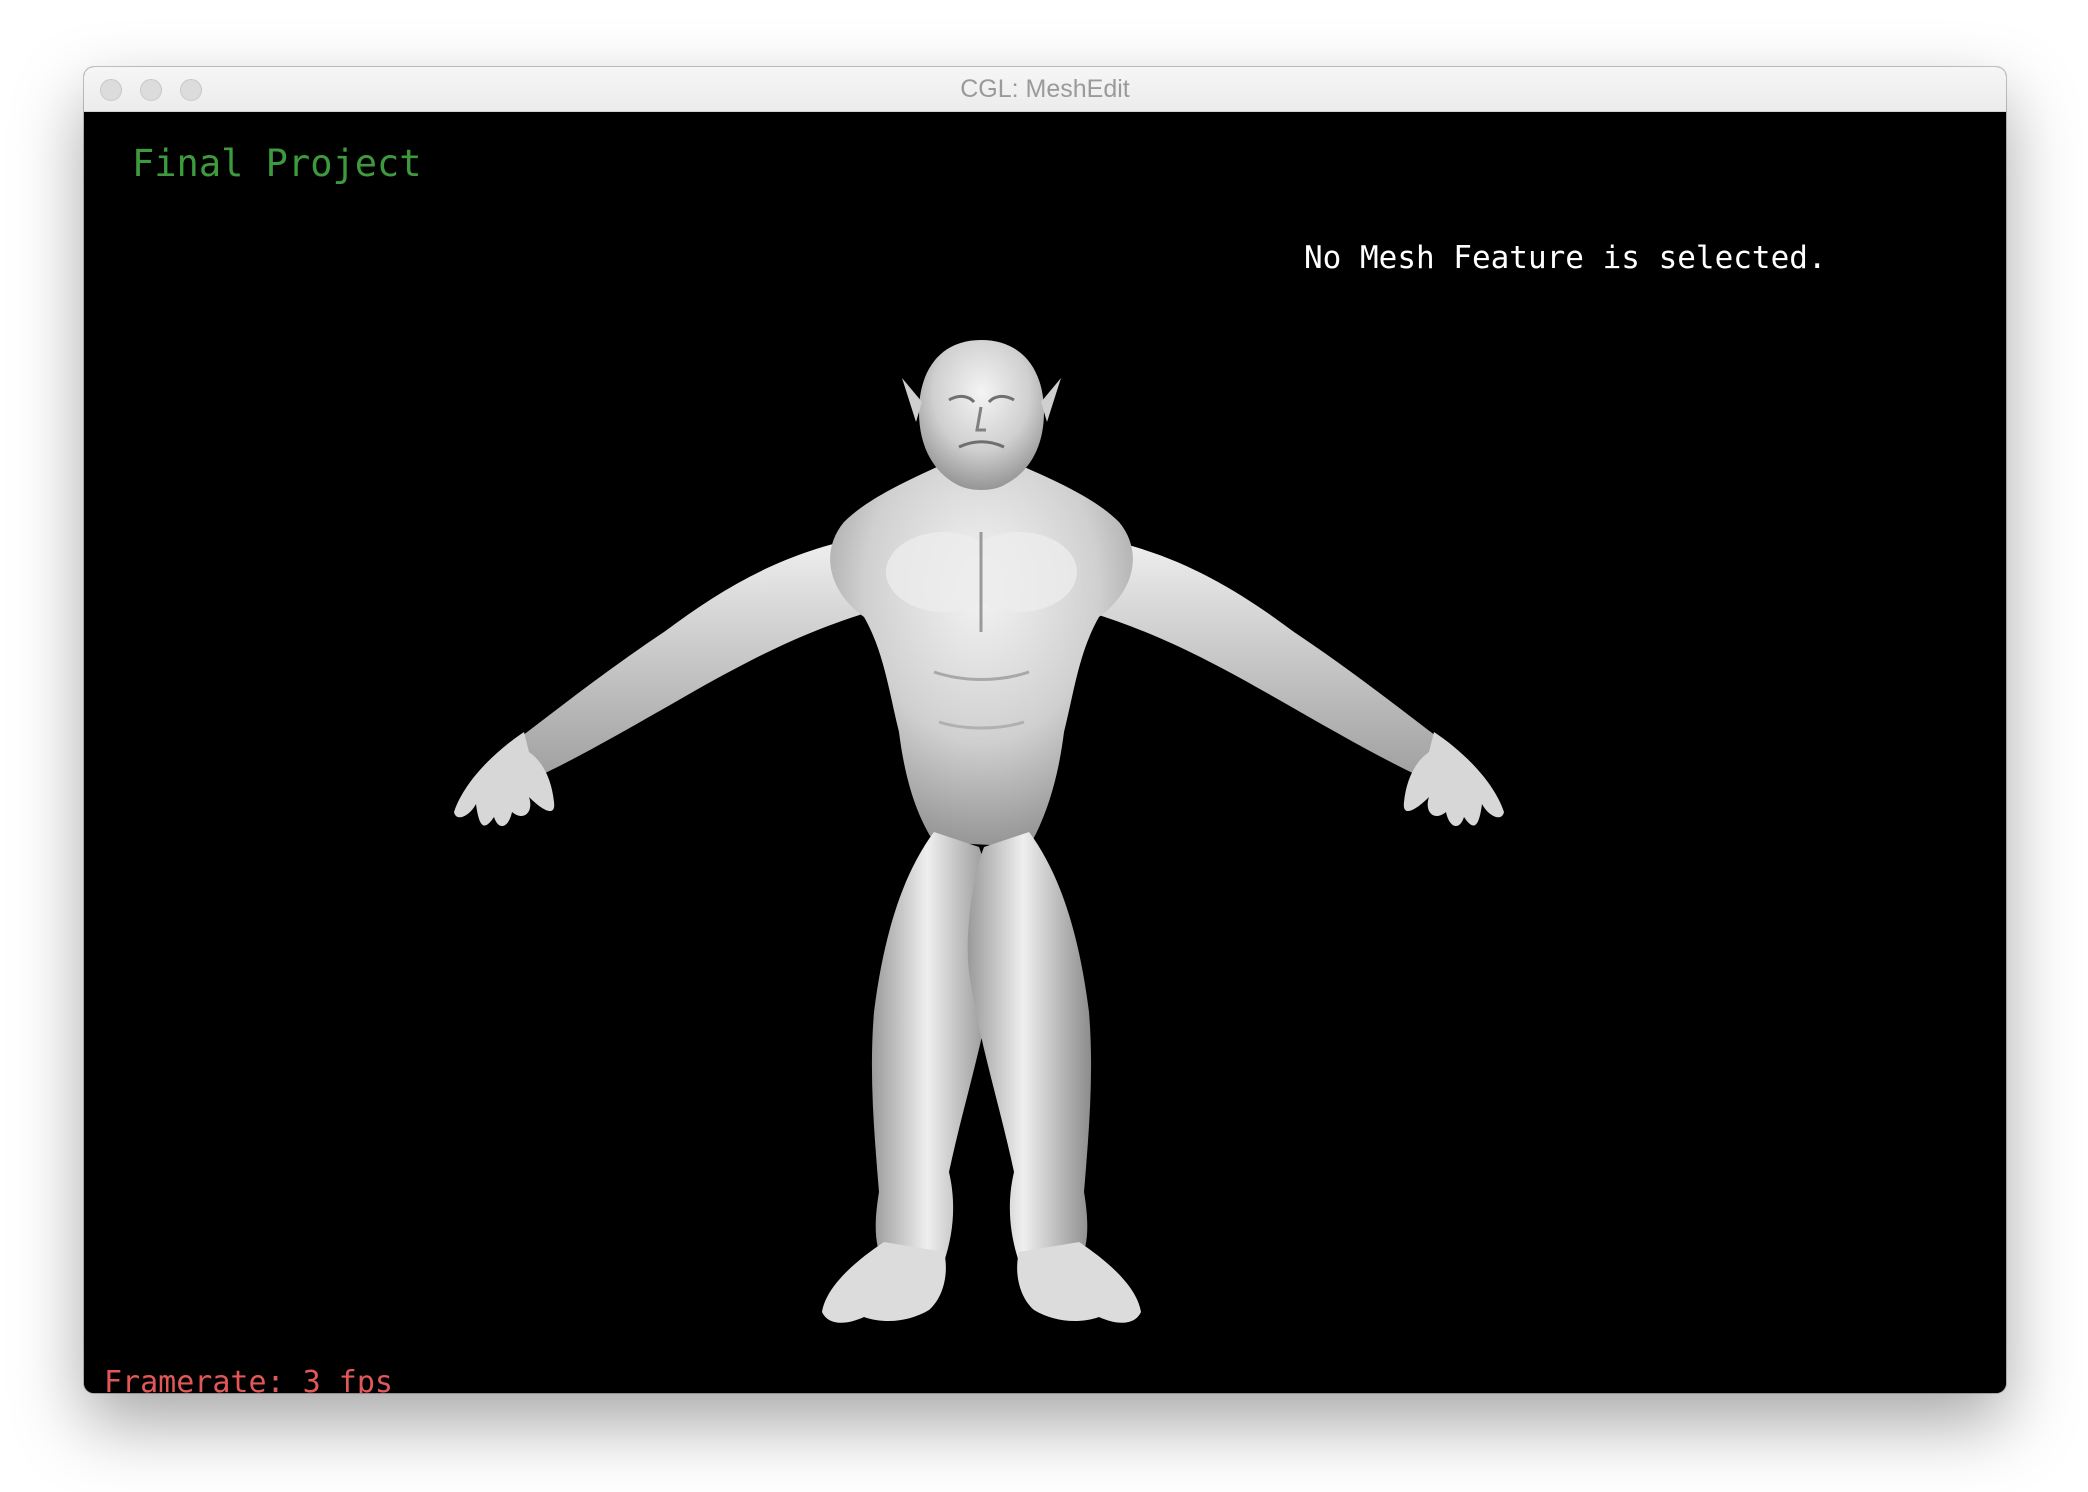  What do you see at coordinates (981, 647) in the screenshot?
I see `torso` at bounding box center [981, 647].